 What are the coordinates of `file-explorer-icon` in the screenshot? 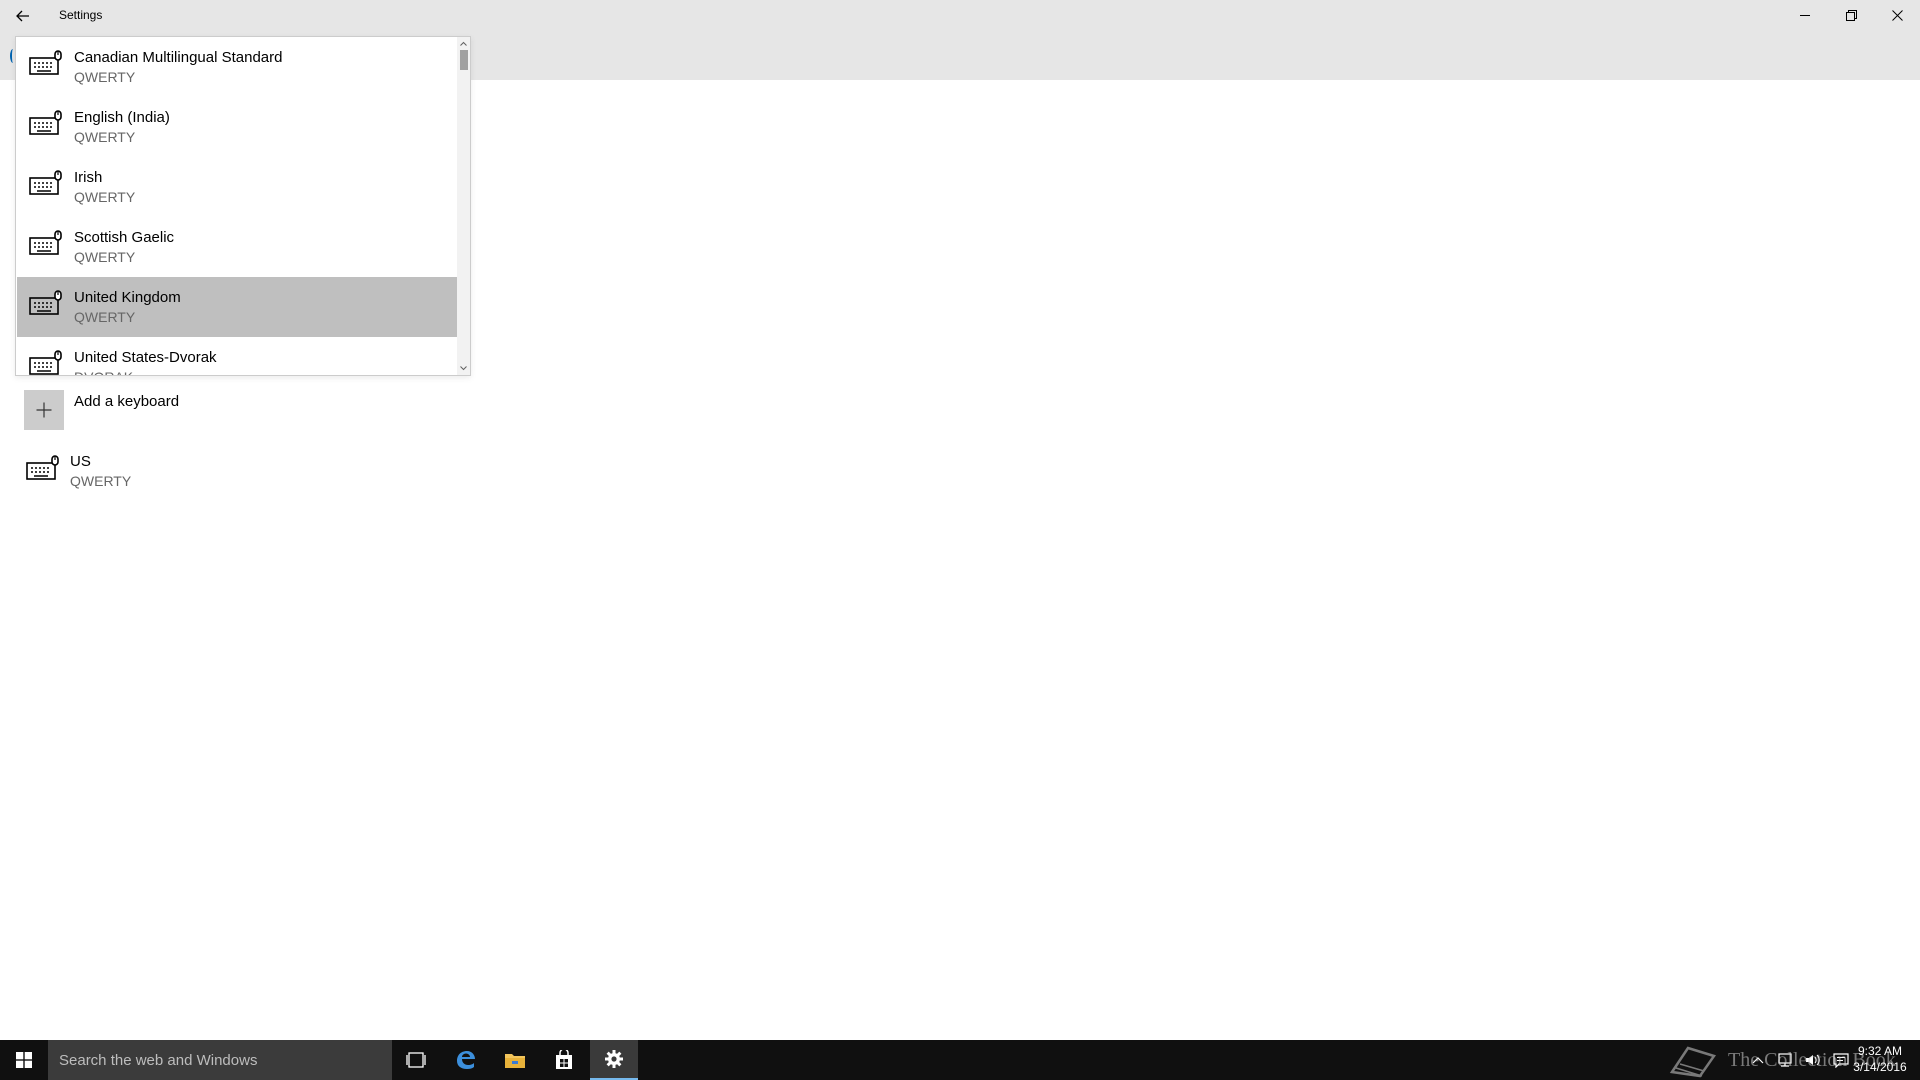 It's located at (515, 1061).